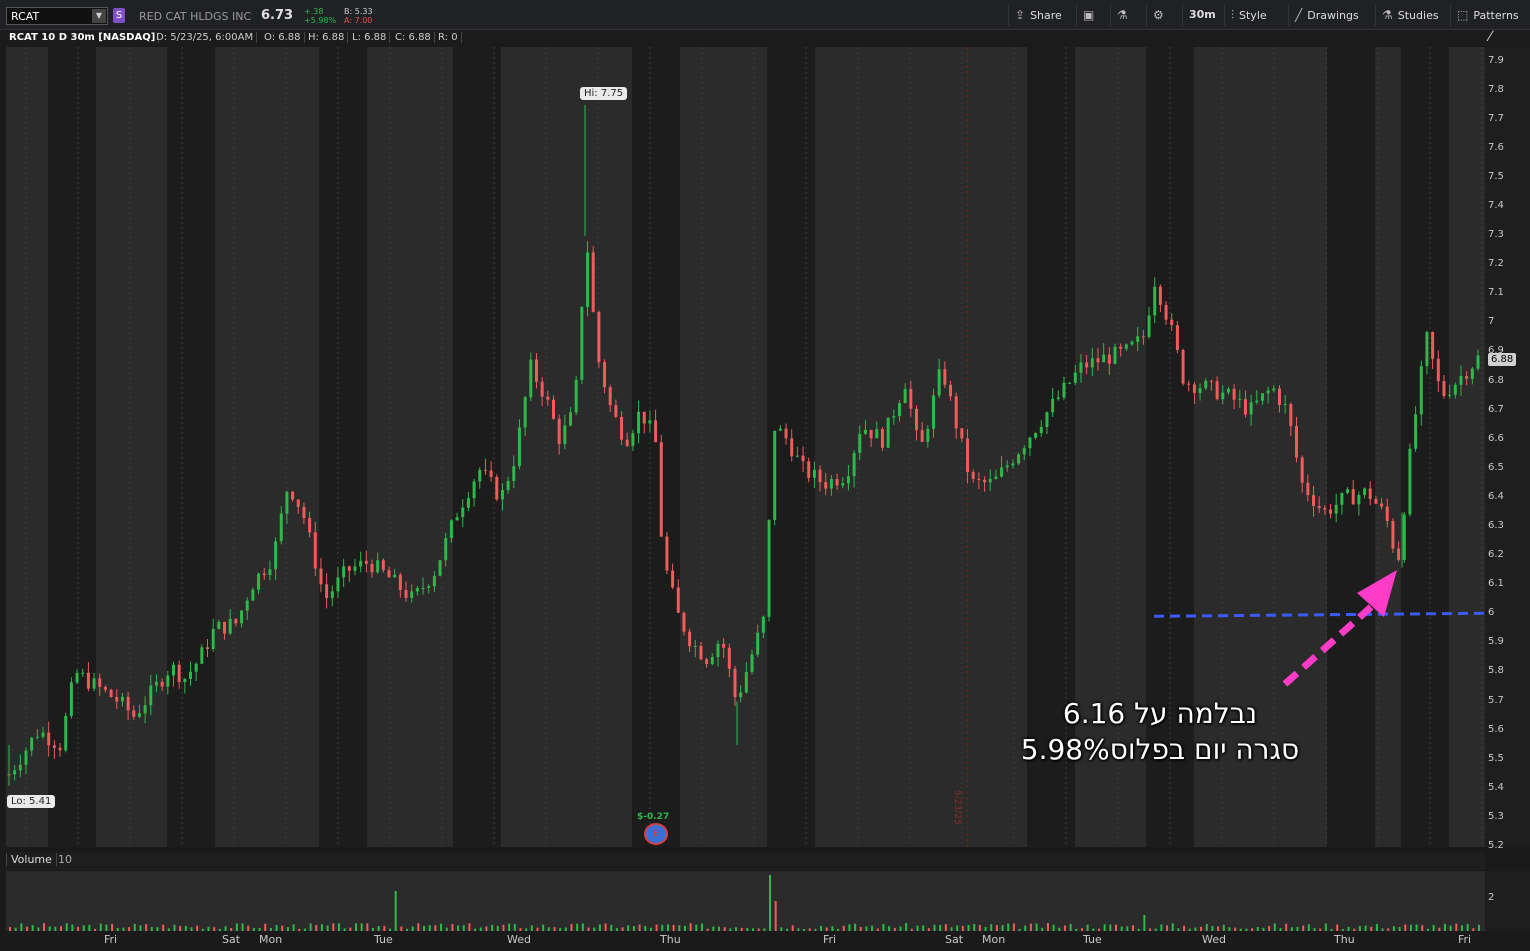 Image resolution: width=1530 pixels, height=951 pixels. Describe the element at coordinates (1496, 118) in the screenshot. I see `price-tick: 7.7` at that location.